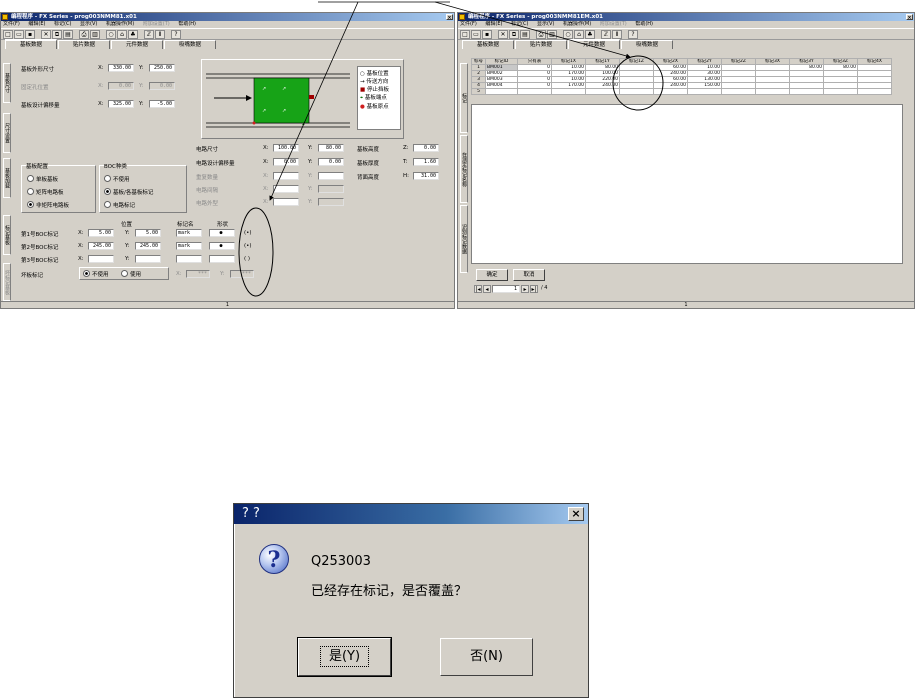 The height and width of the screenshot is (700, 915). I want to click on no-button: 否(N), so click(486, 657).